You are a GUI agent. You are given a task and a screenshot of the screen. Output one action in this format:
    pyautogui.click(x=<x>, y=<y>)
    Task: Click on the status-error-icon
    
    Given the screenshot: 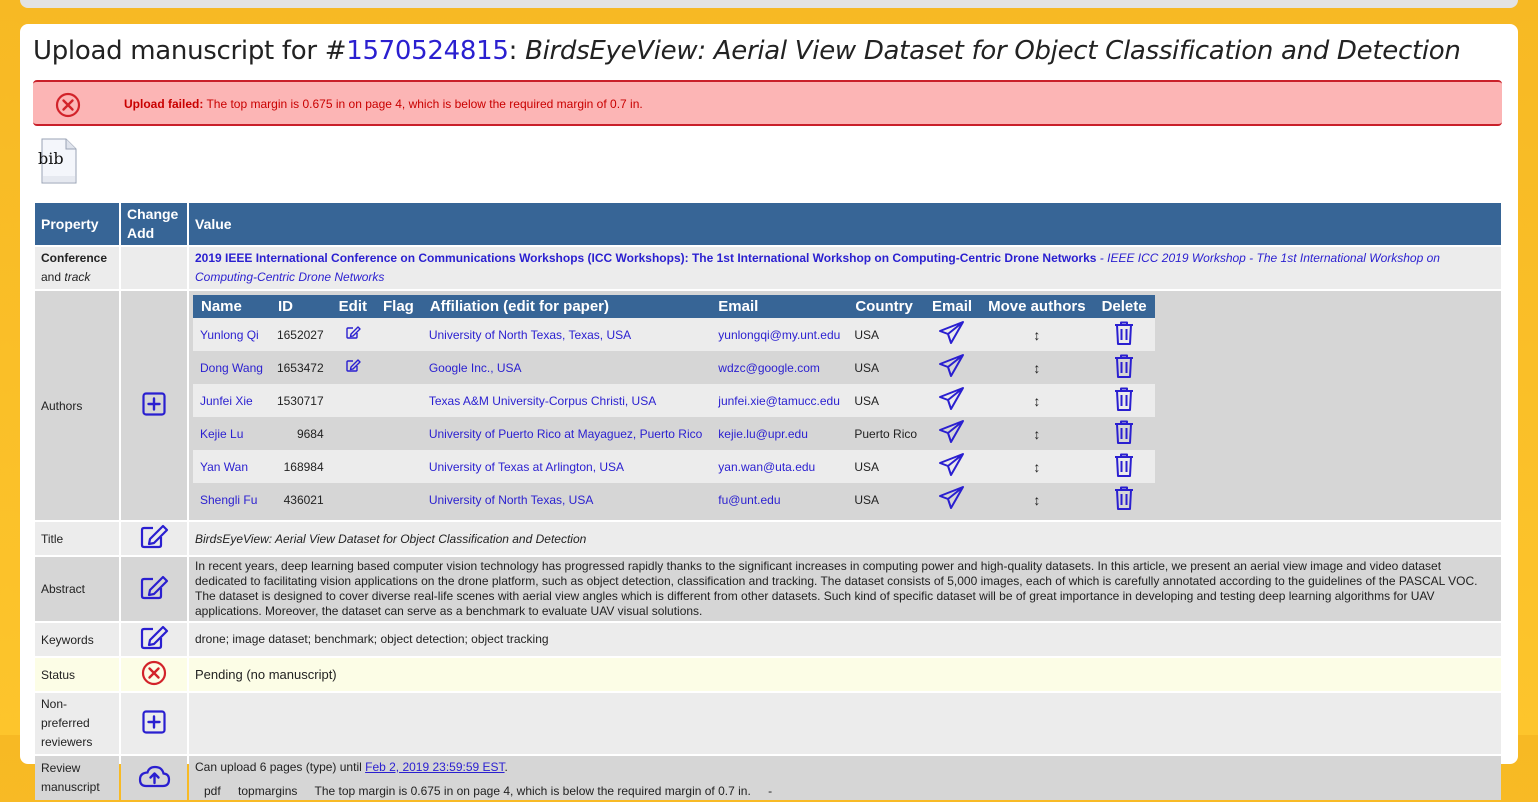 What is the action you would take?
    pyautogui.click(x=154, y=673)
    